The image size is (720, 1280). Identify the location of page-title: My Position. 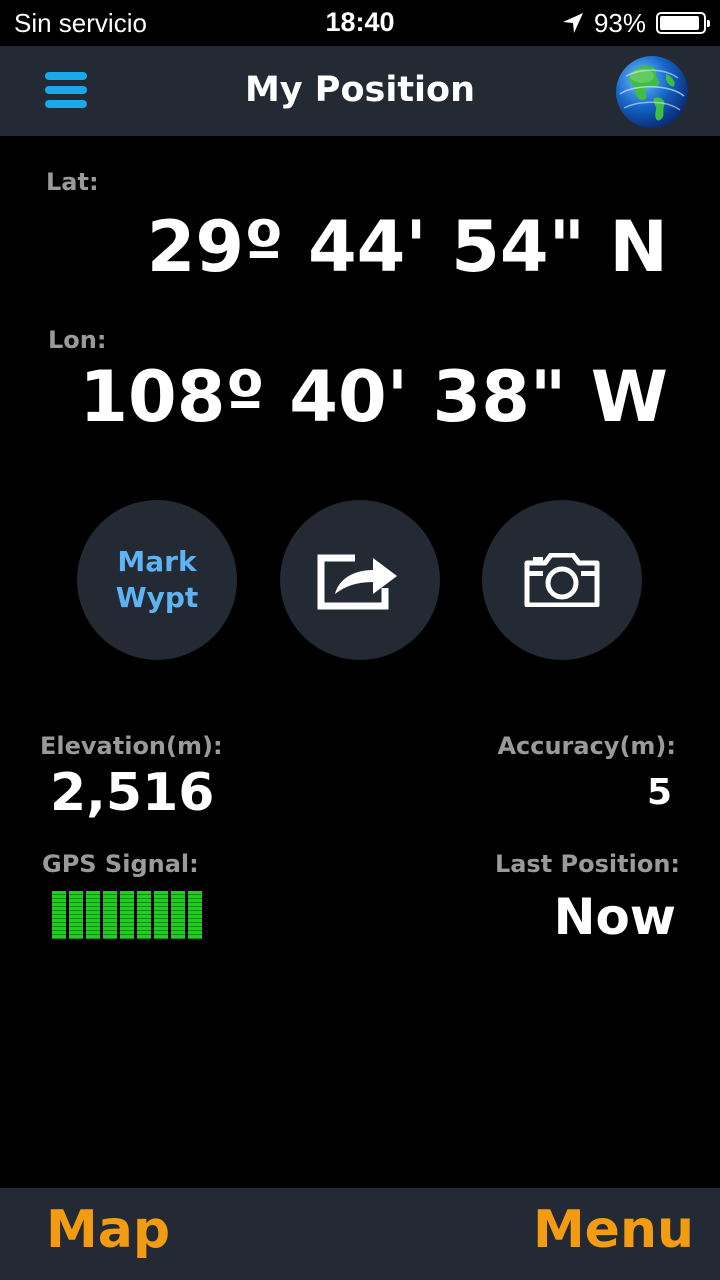
(360, 90).